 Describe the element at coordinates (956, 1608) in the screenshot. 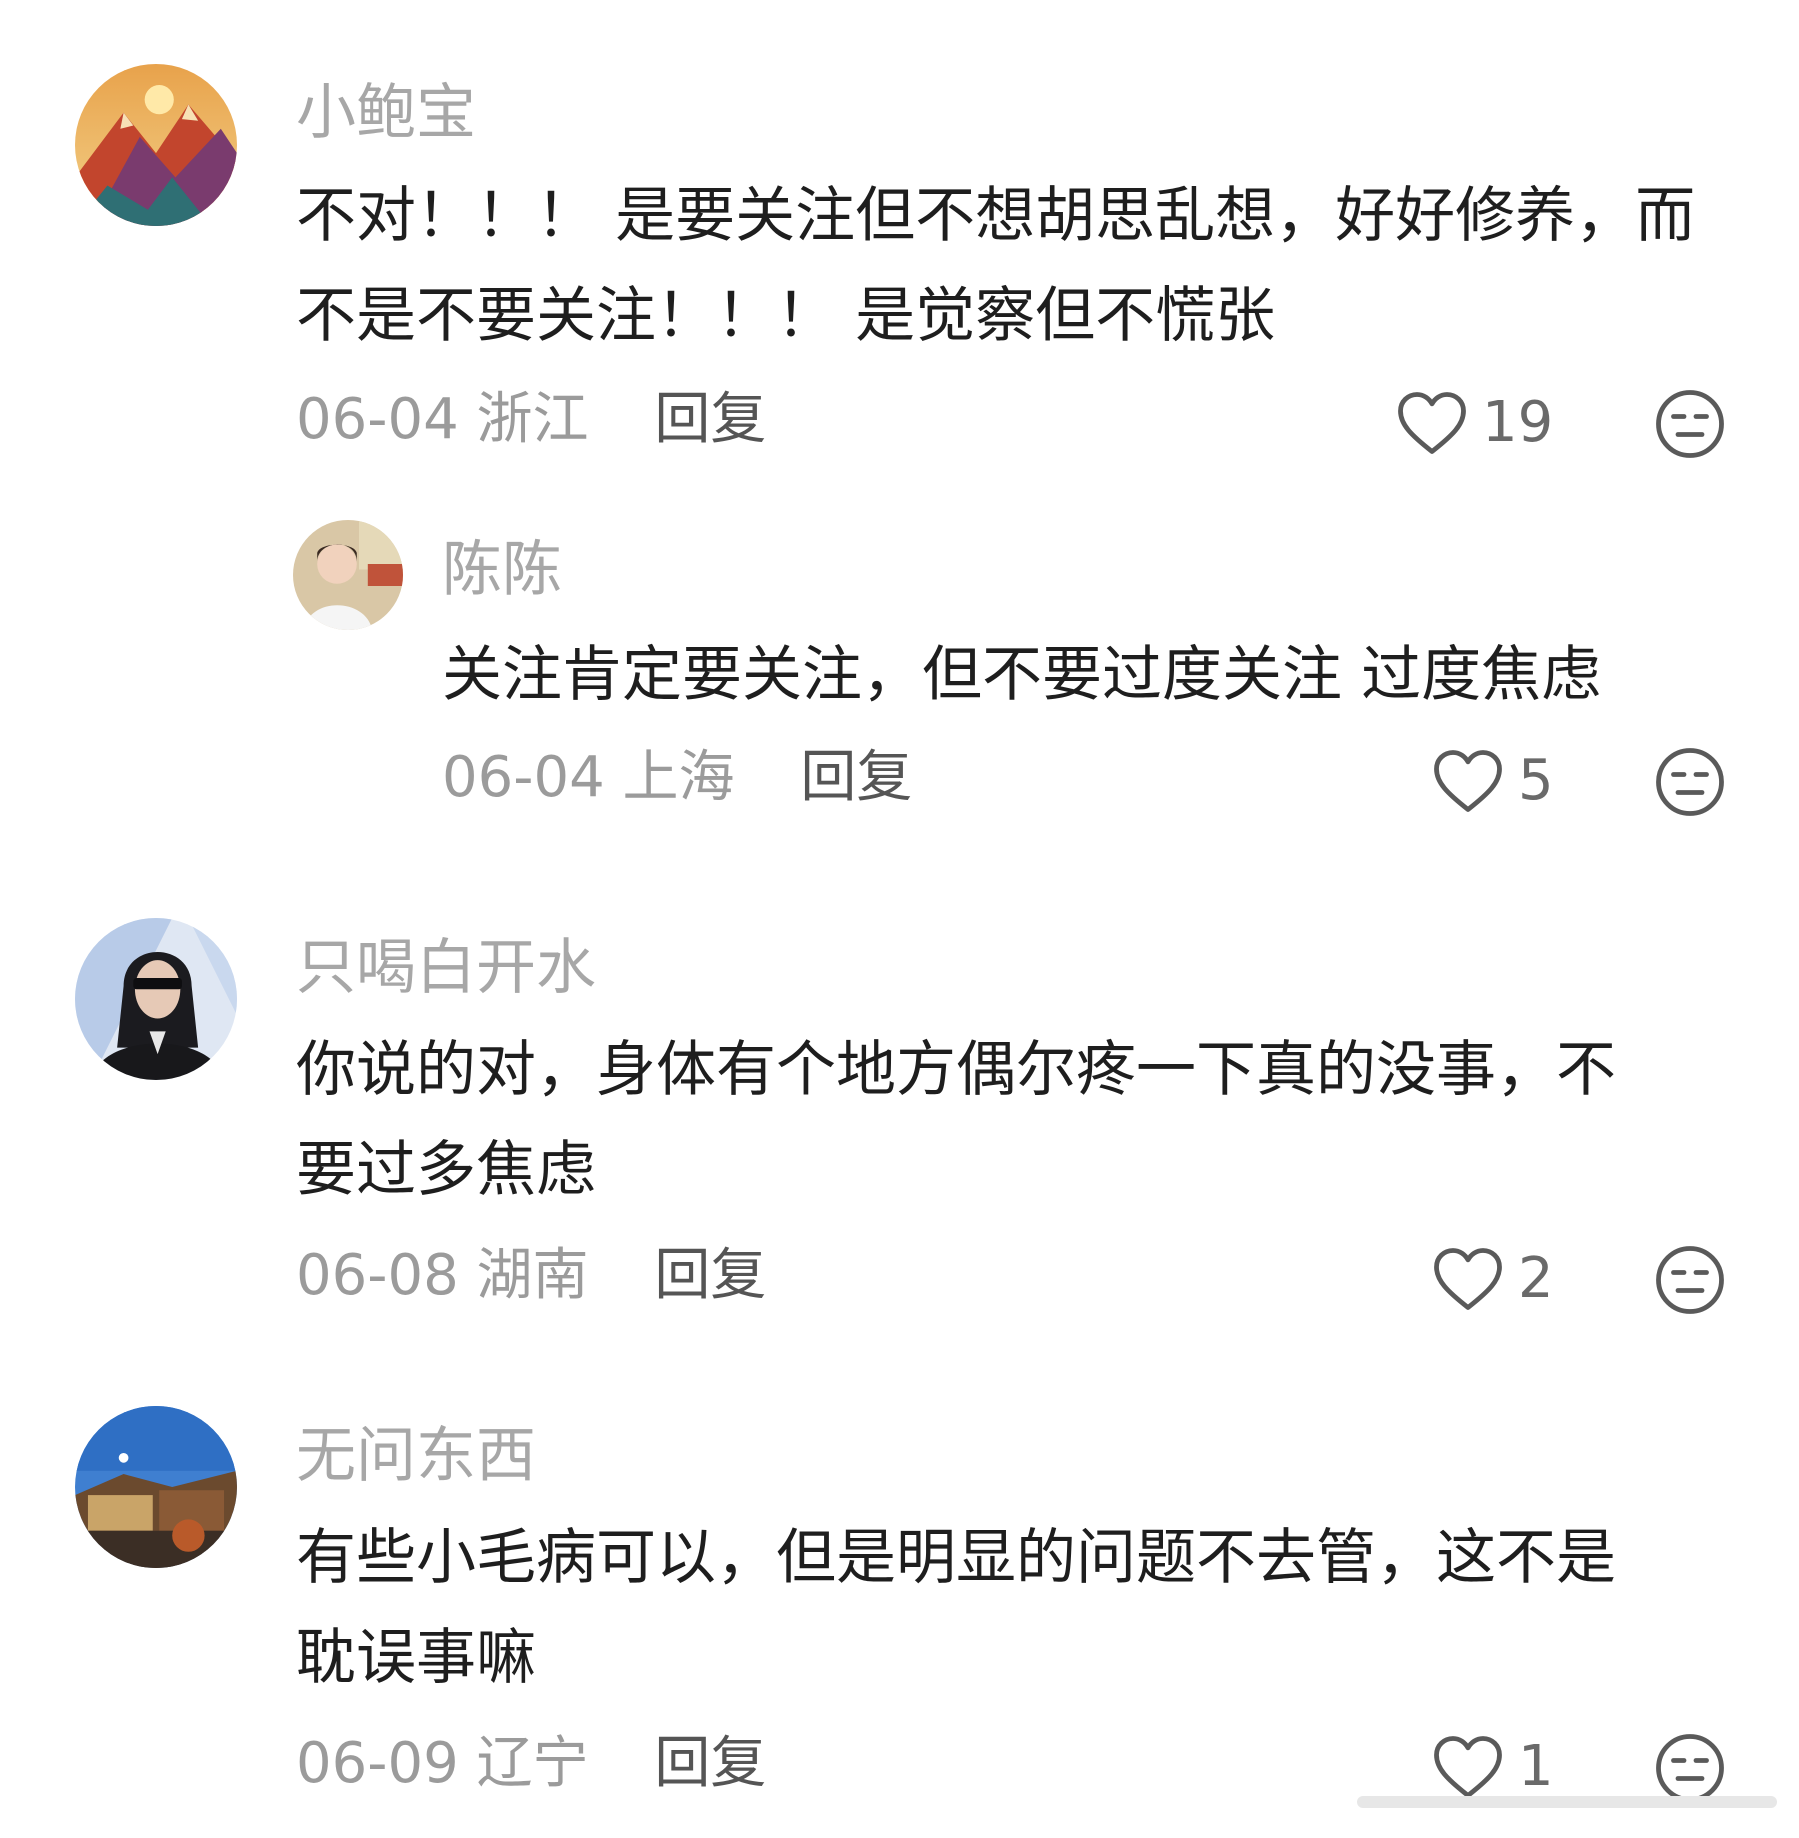

I see `comment-text: 有些小毛病可以，但是明显的问题不去管，这不是 耽误事嘛` at that location.